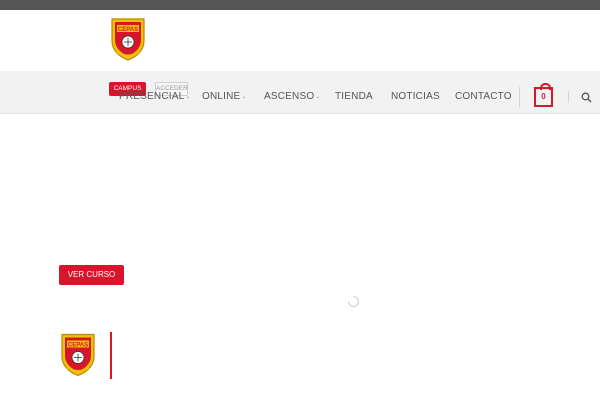 The width and height of the screenshot is (600, 400). I want to click on footer-logo-text: CEPAS, so click(78, 346).